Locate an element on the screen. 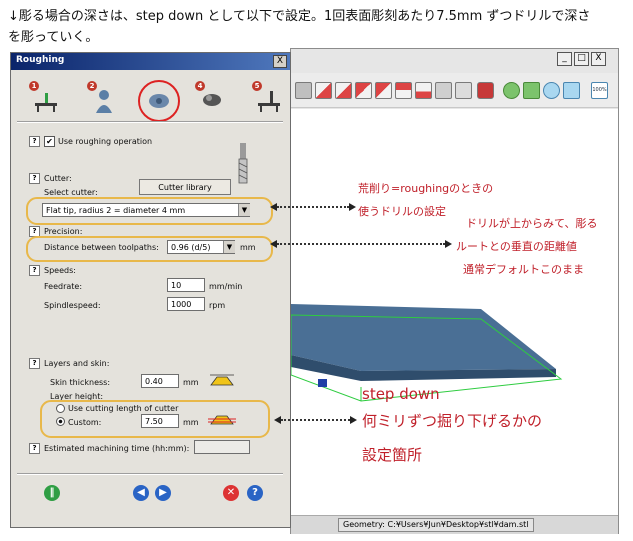 This screenshot has width=633, height=541. step-4-finishing-icon: 4 is located at coordinates (210, 98).